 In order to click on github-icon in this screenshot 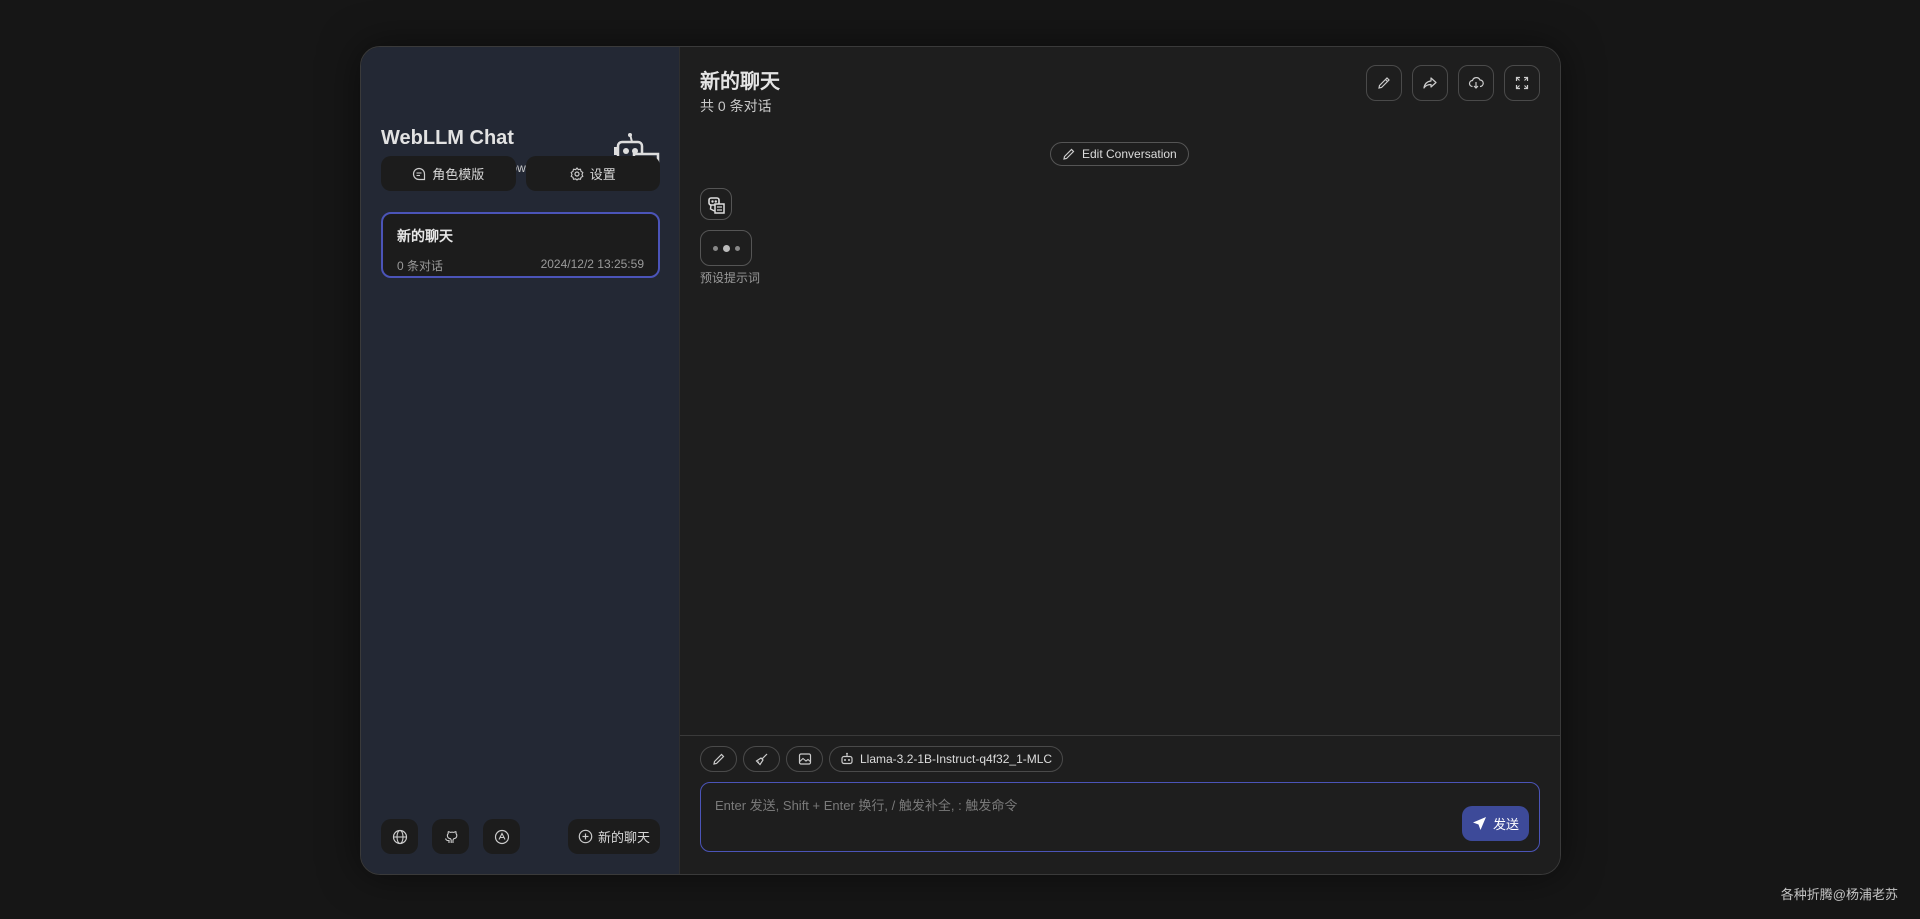, I will do `click(451, 837)`.